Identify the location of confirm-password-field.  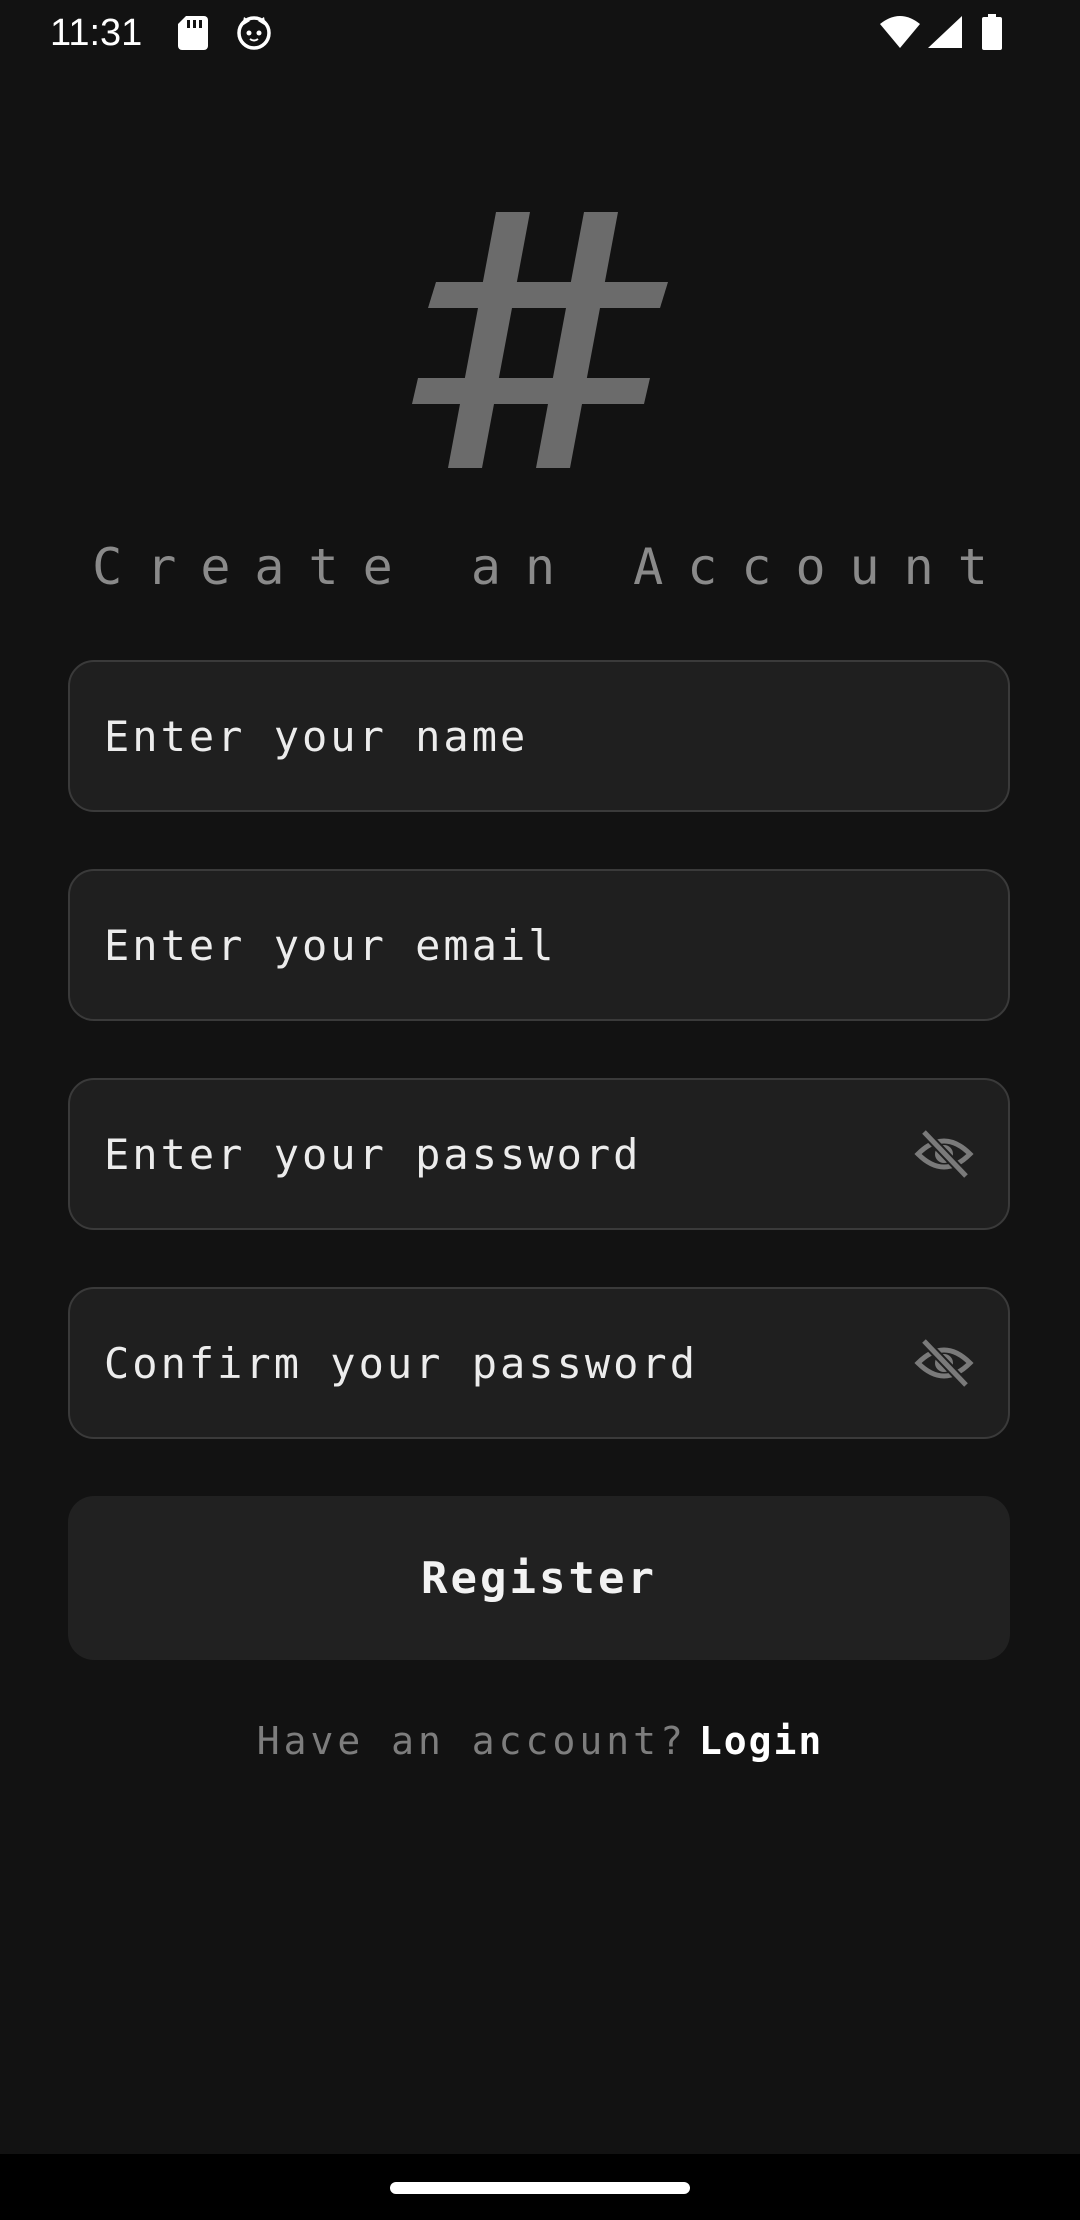
(539, 1363).